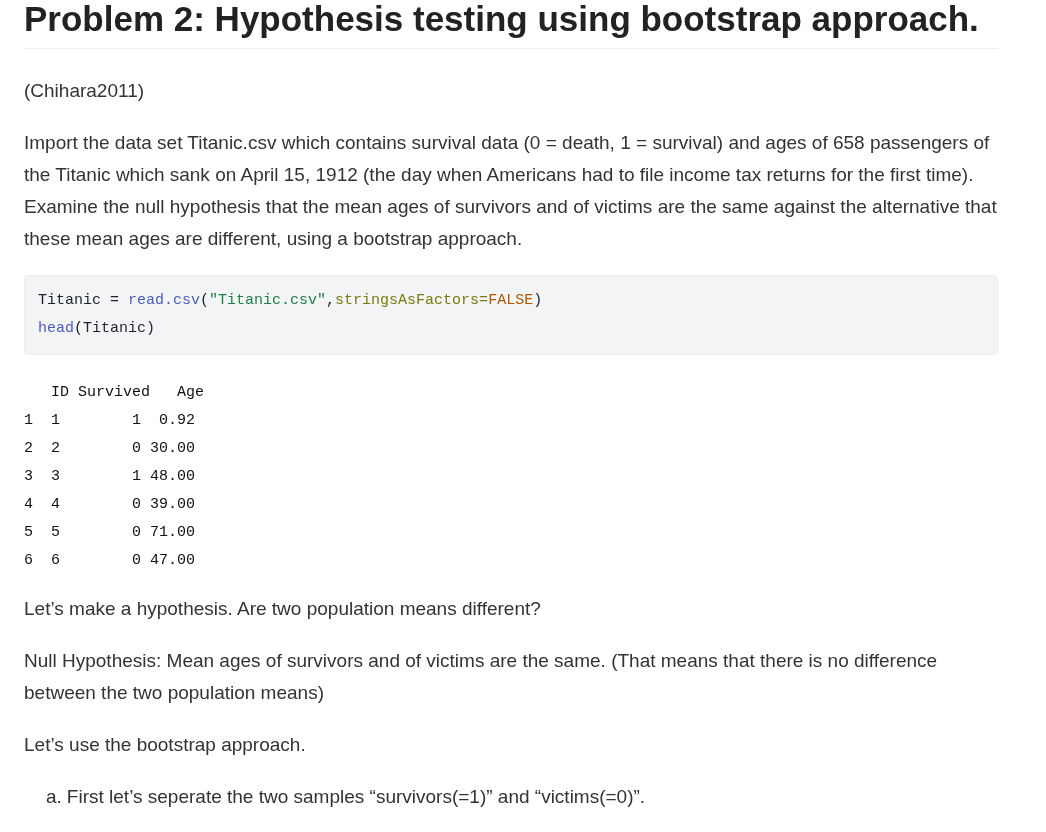 The height and width of the screenshot is (832, 1046). I want to click on intro-paragraph: Import the data set Titanic.csv which contains survival data (0 = death, 1 = survival) and ages of 658 passengers of the Titanic which sank on April 15, 1912 (the day when Americans had to file income tax returns for the first time). Examine the null hypothesis that the mean ages of survivors and of victims are the same against the alternative that these mean ages are different, using a bootstrap approach., so click(511, 191).